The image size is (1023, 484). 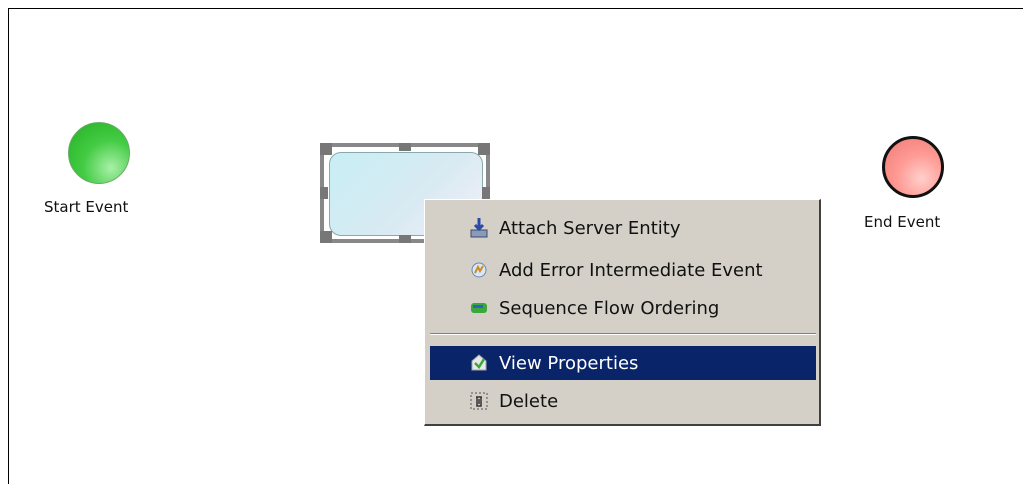 I want to click on menu-item-label: Add Error Intermediate Event, so click(x=631, y=270).